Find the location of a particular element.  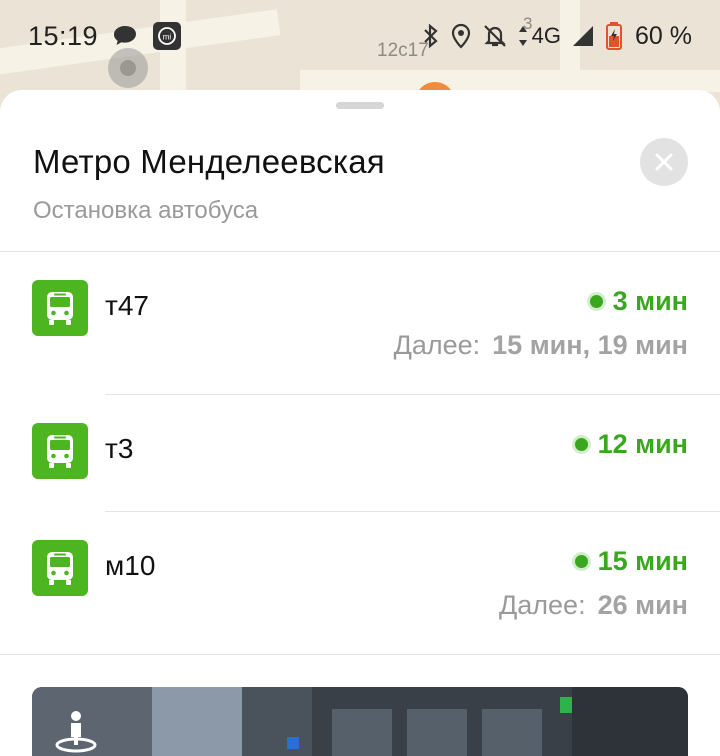

svg-text: mi is located at coordinates (167, 37).